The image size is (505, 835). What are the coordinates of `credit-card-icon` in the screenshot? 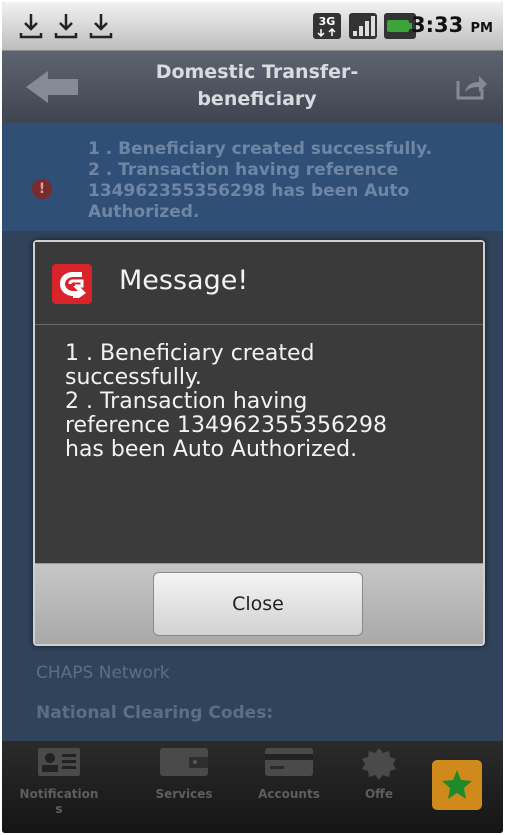 It's located at (289, 762).